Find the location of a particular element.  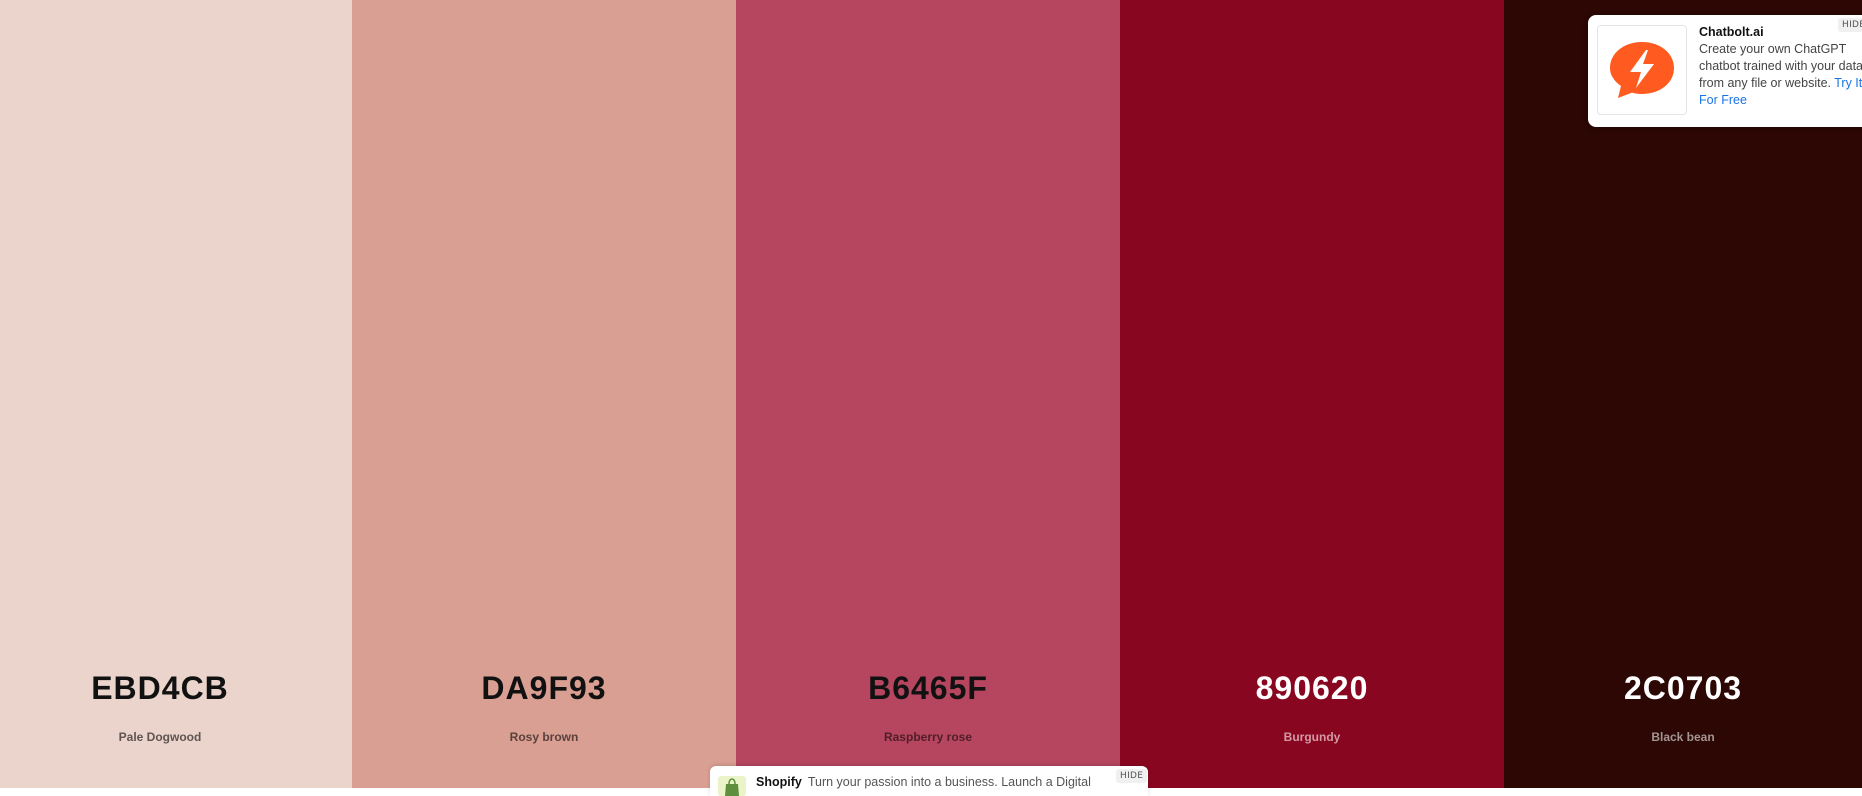

bottom-ad-brand: Shopify is located at coordinates (779, 782).